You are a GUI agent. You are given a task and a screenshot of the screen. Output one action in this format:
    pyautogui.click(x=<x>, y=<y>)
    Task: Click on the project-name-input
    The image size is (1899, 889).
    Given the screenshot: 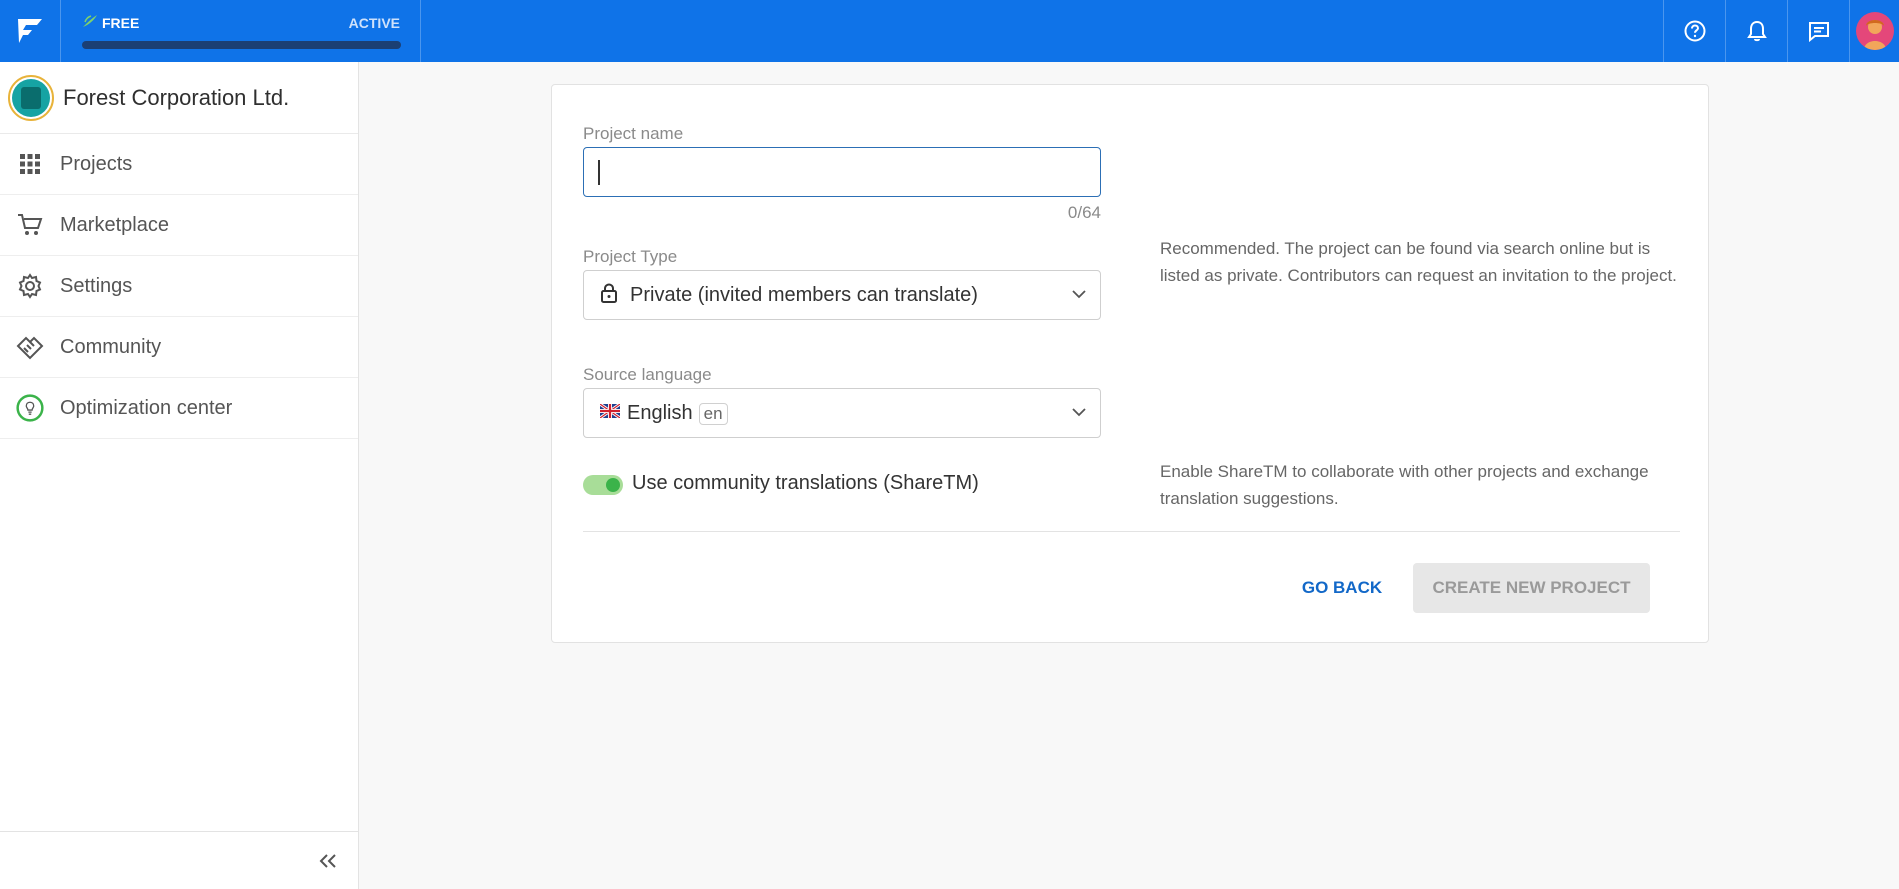 What is the action you would take?
    pyautogui.click(x=842, y=172)
    